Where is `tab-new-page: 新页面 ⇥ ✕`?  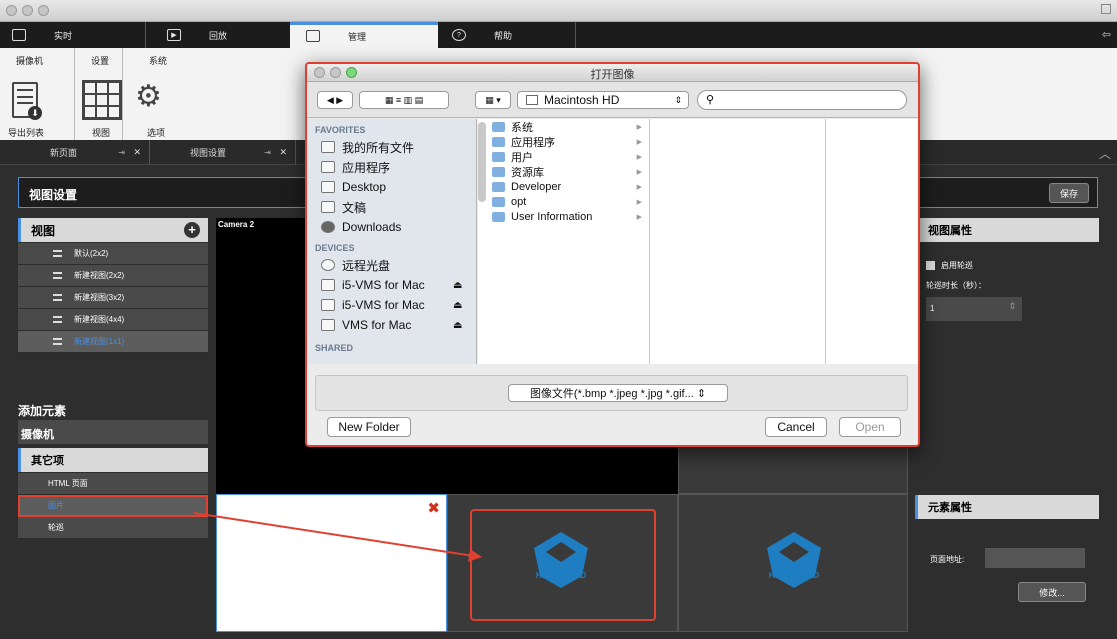
tab-new-page: 新页面 ⇥ ✕ is located at coordinates (80, 152).